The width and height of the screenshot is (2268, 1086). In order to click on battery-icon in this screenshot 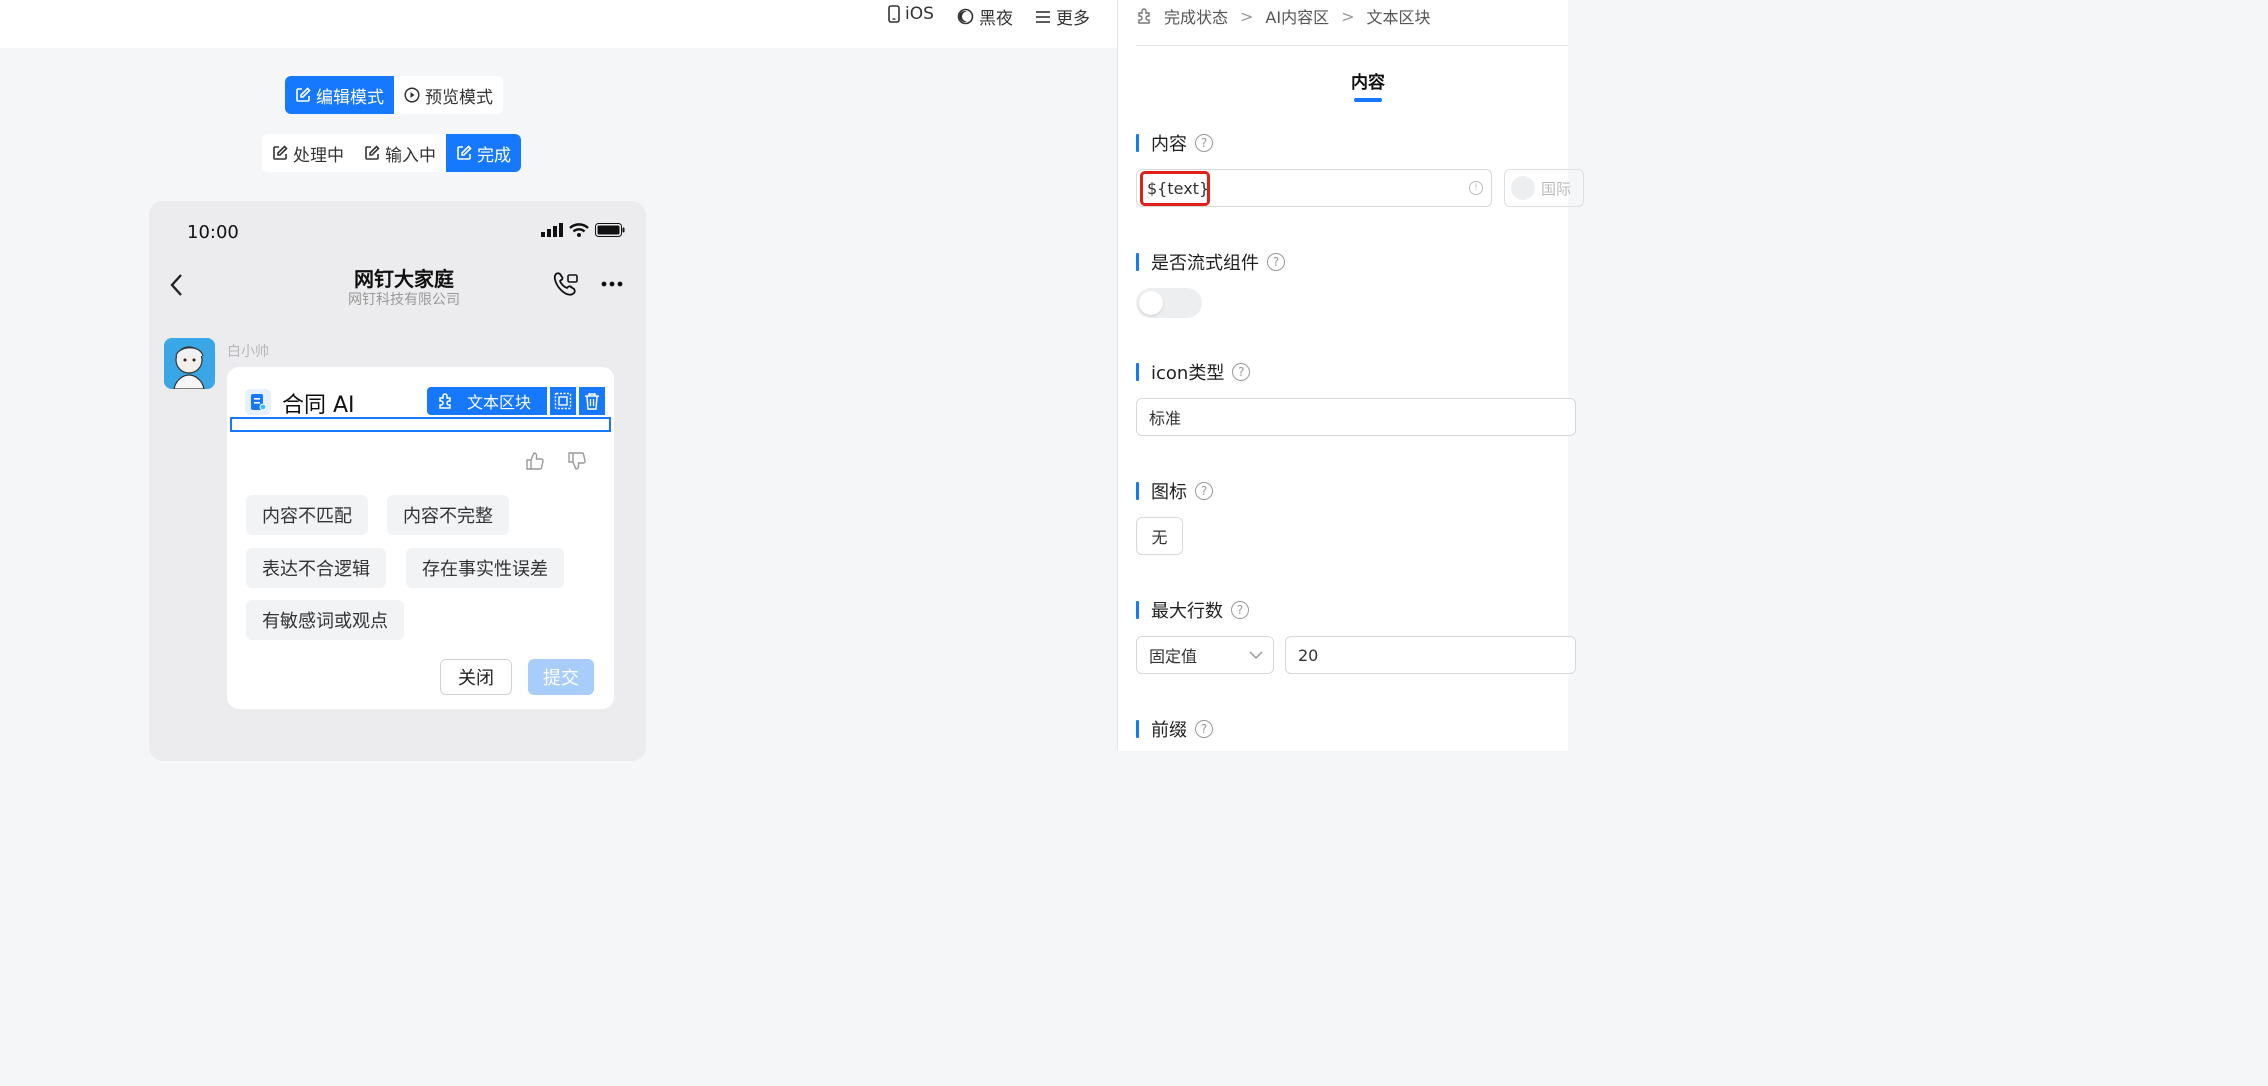, I will do `click(610, 230)`.